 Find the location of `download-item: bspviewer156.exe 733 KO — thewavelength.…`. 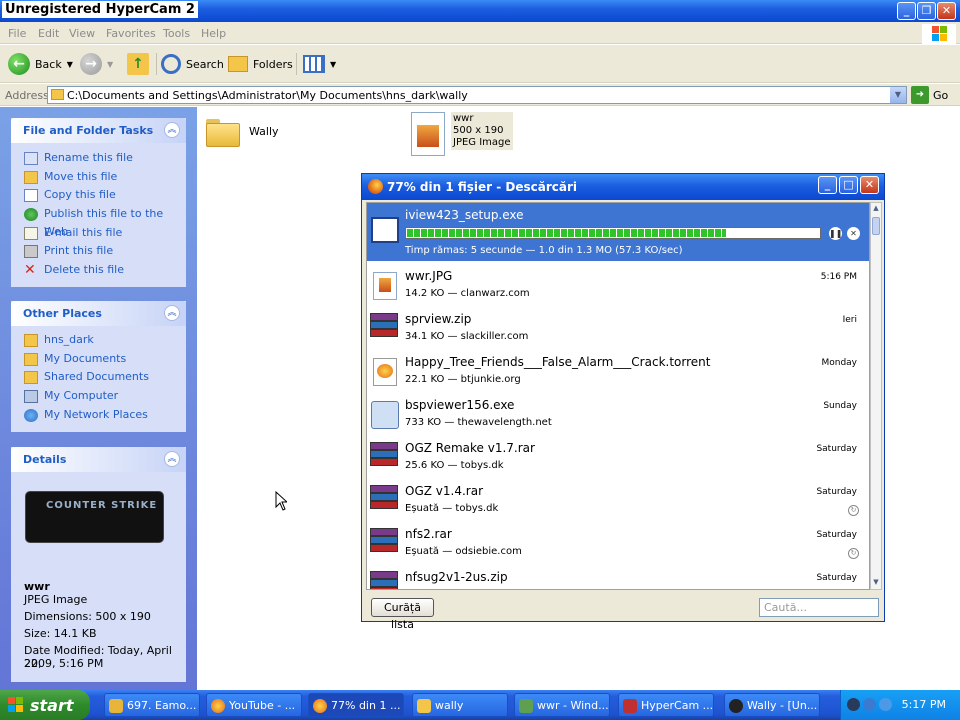

download-item: bspviewer156.exe 733 KO — thewavelength.… is located at coordinates (618, 414).